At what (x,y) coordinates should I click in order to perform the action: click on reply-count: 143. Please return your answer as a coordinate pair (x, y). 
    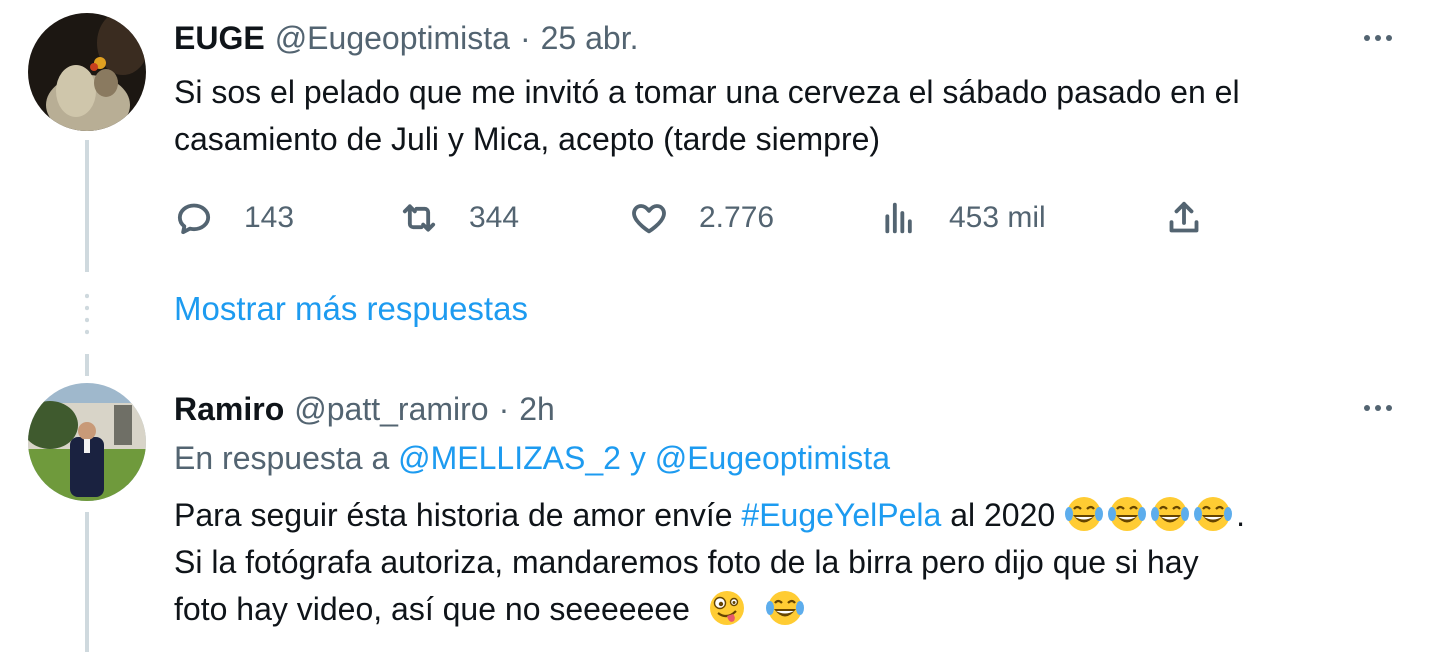
    Looking at the image, I should click on (269, 217).